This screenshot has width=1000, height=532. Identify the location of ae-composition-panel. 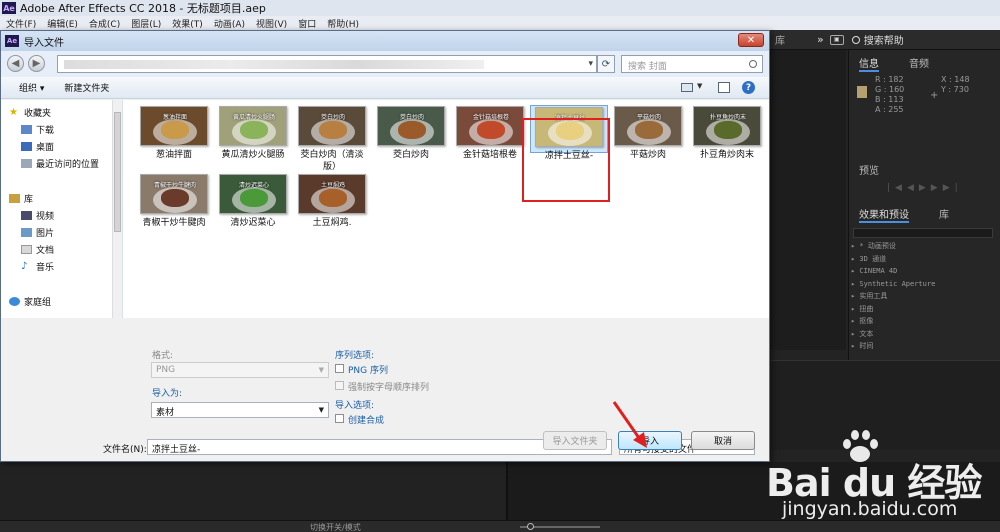
(808, 200).